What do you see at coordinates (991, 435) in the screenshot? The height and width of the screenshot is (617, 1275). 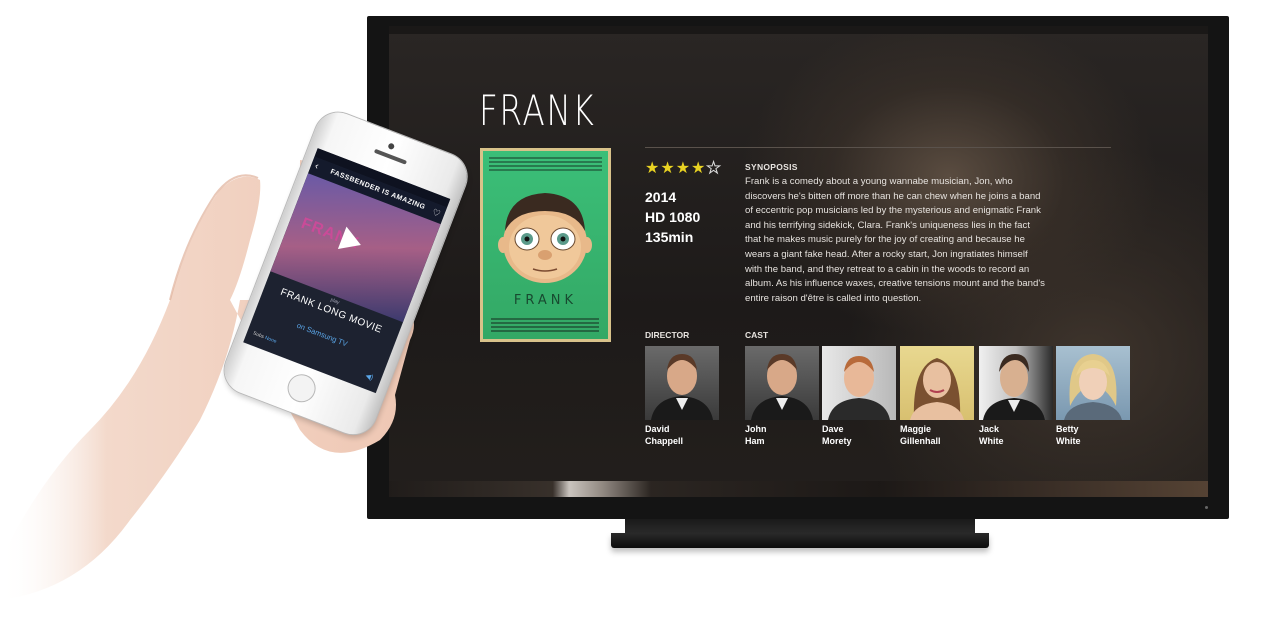 I see `cast-name: Jack White` at bounding box center [991, 435].